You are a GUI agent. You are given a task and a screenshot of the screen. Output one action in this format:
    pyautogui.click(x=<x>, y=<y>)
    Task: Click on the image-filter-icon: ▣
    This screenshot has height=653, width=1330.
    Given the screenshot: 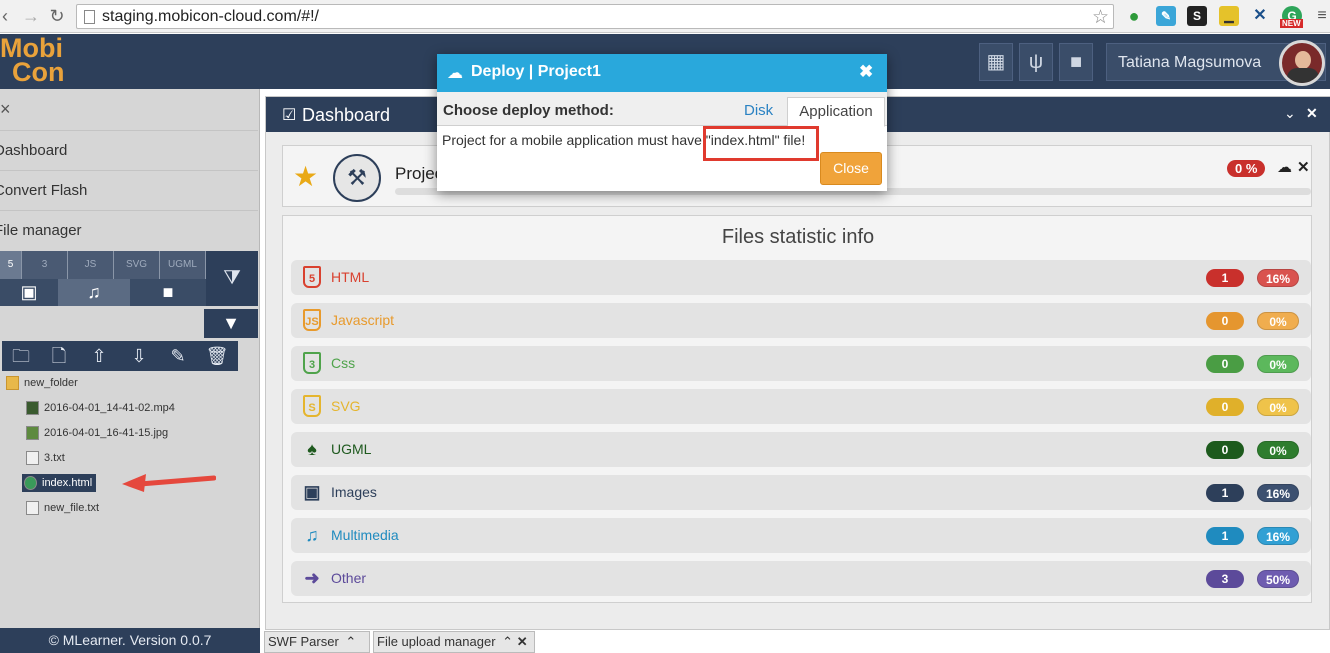 What is the action you would take?
    pyautogui.click(x=29, y=292)
    